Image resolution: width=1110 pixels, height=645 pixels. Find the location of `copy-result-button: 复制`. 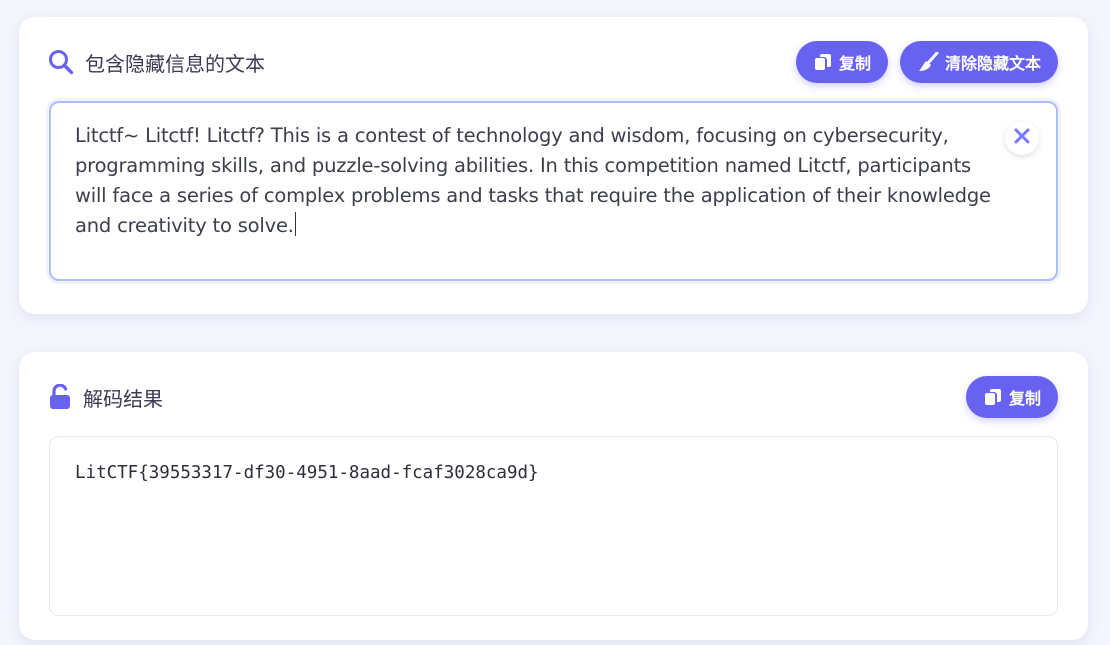

copy-result-button: 复制 is located at coordinates (1011, 397).